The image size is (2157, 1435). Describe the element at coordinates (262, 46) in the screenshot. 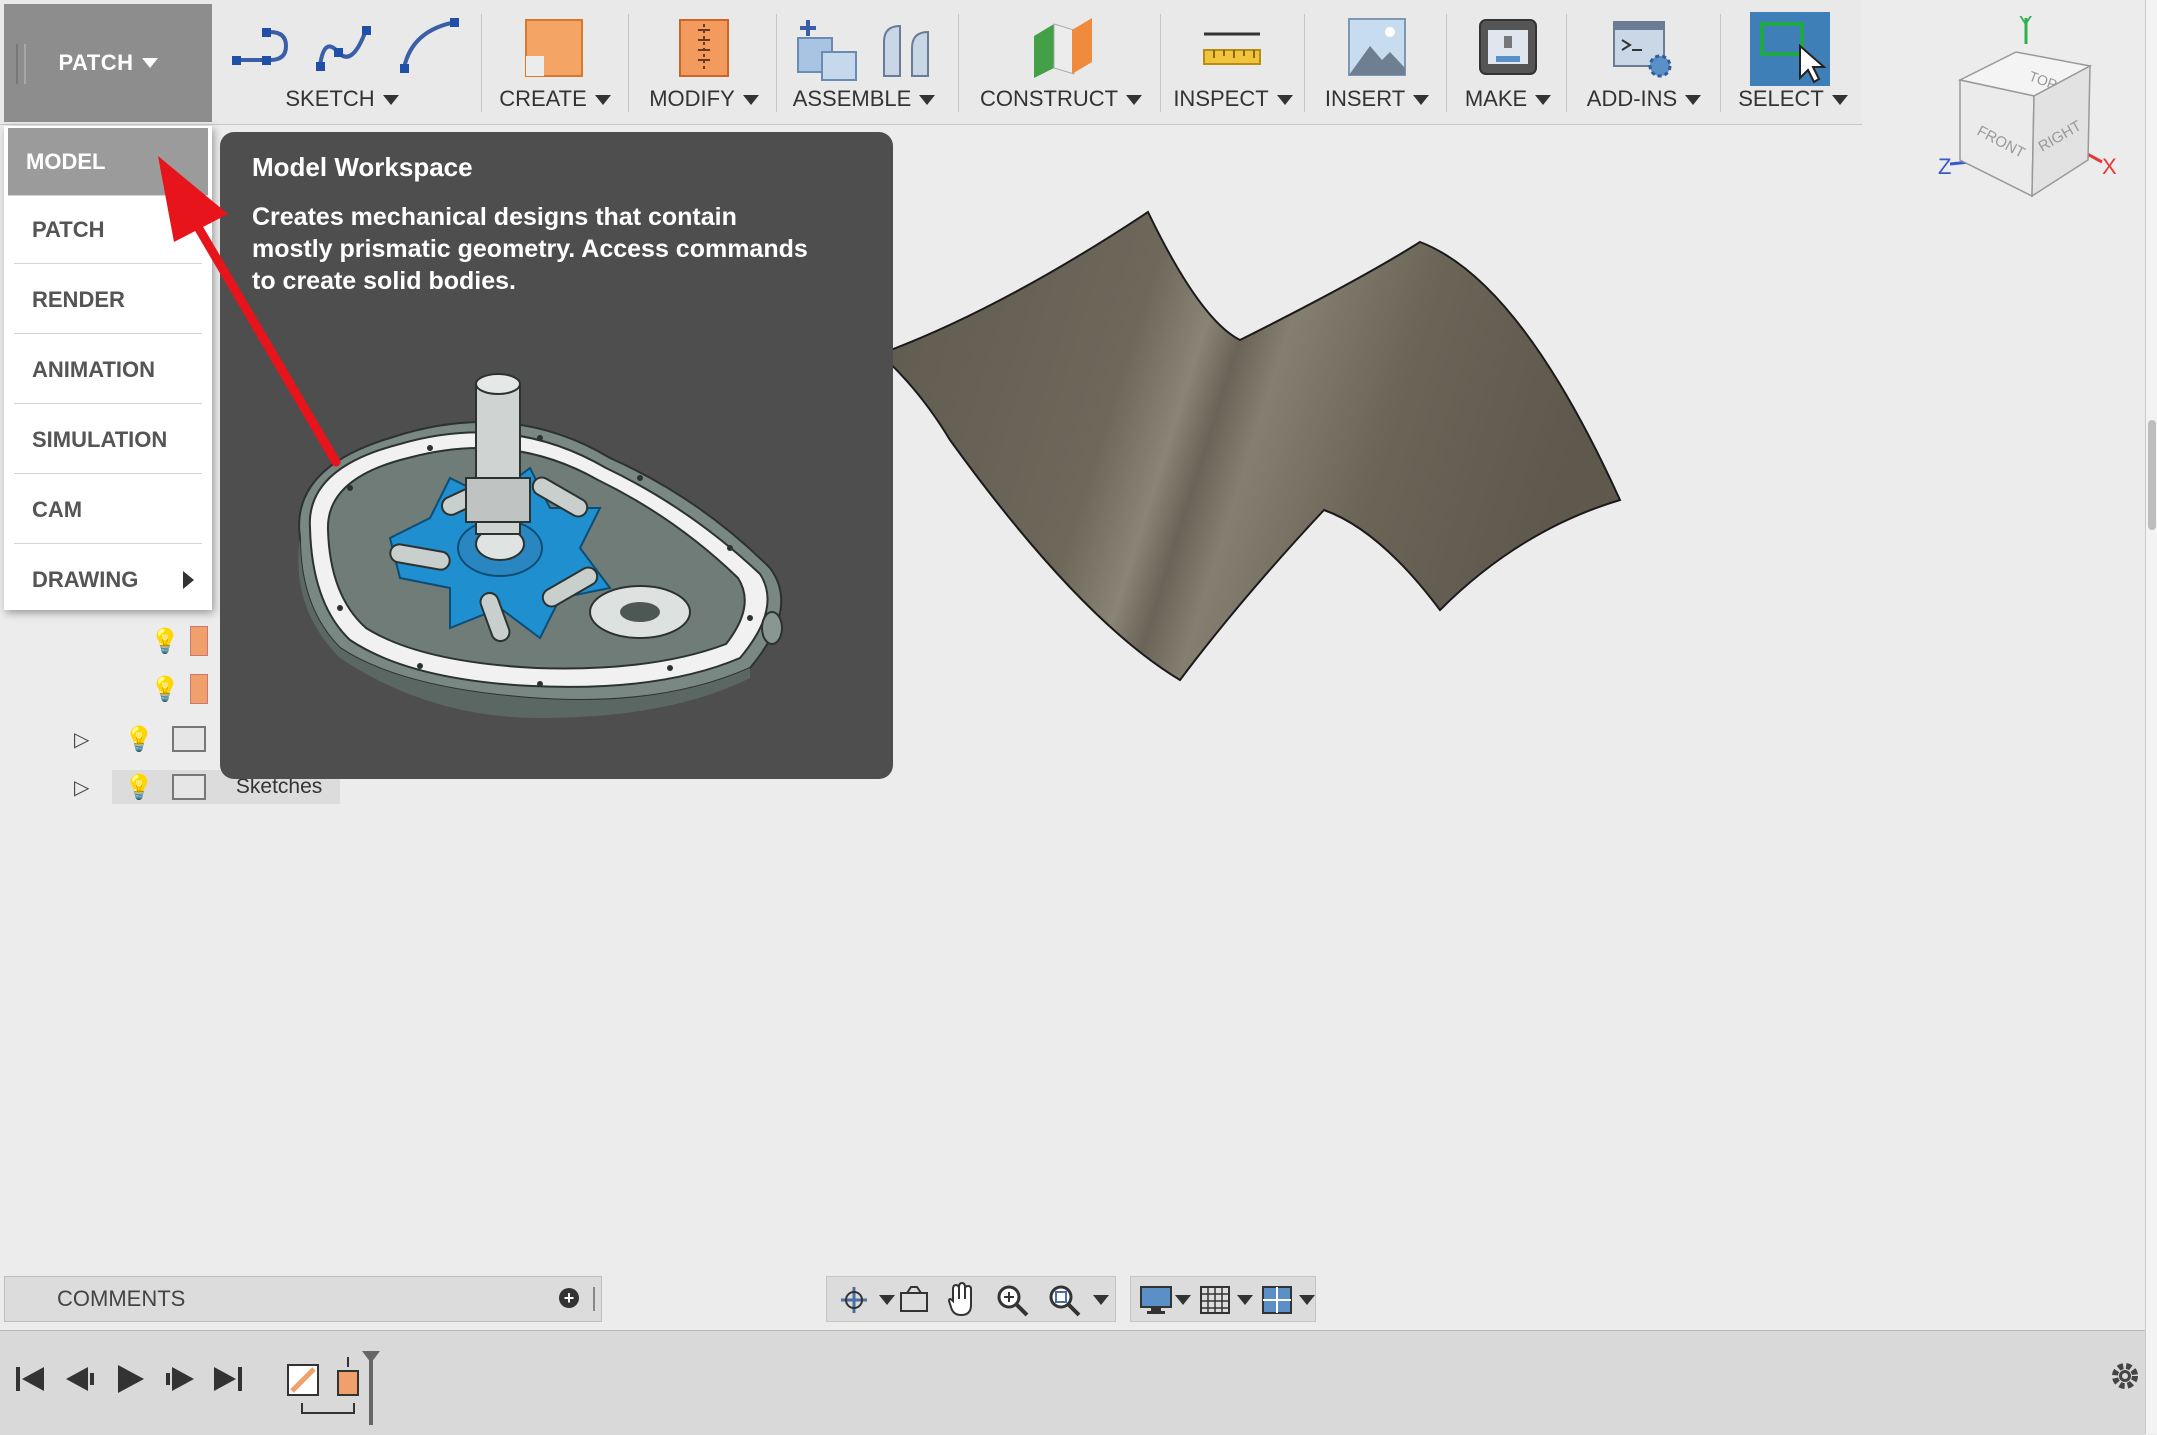

I see `line-icon` at that location.